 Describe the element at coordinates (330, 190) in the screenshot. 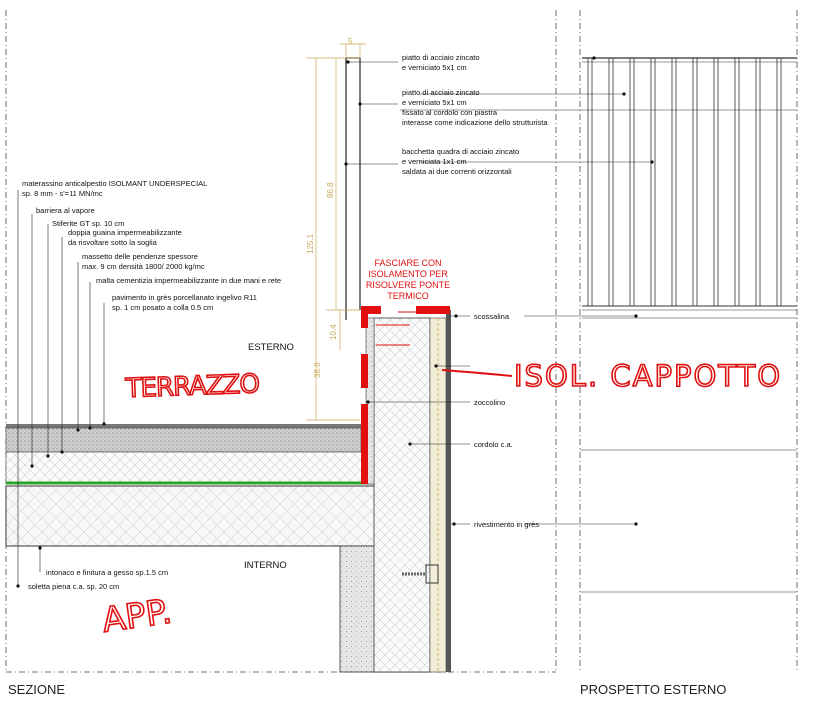

I see `dim-86: 86.8` at that location.